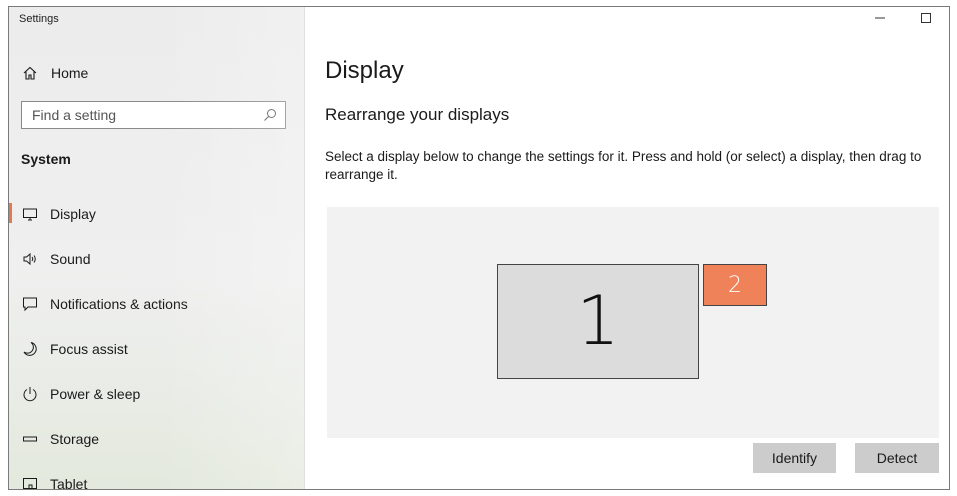  What do you see at coordinates (30, 73) in the screenshot?
I see `home-icon` at bounding box center [30, 73].